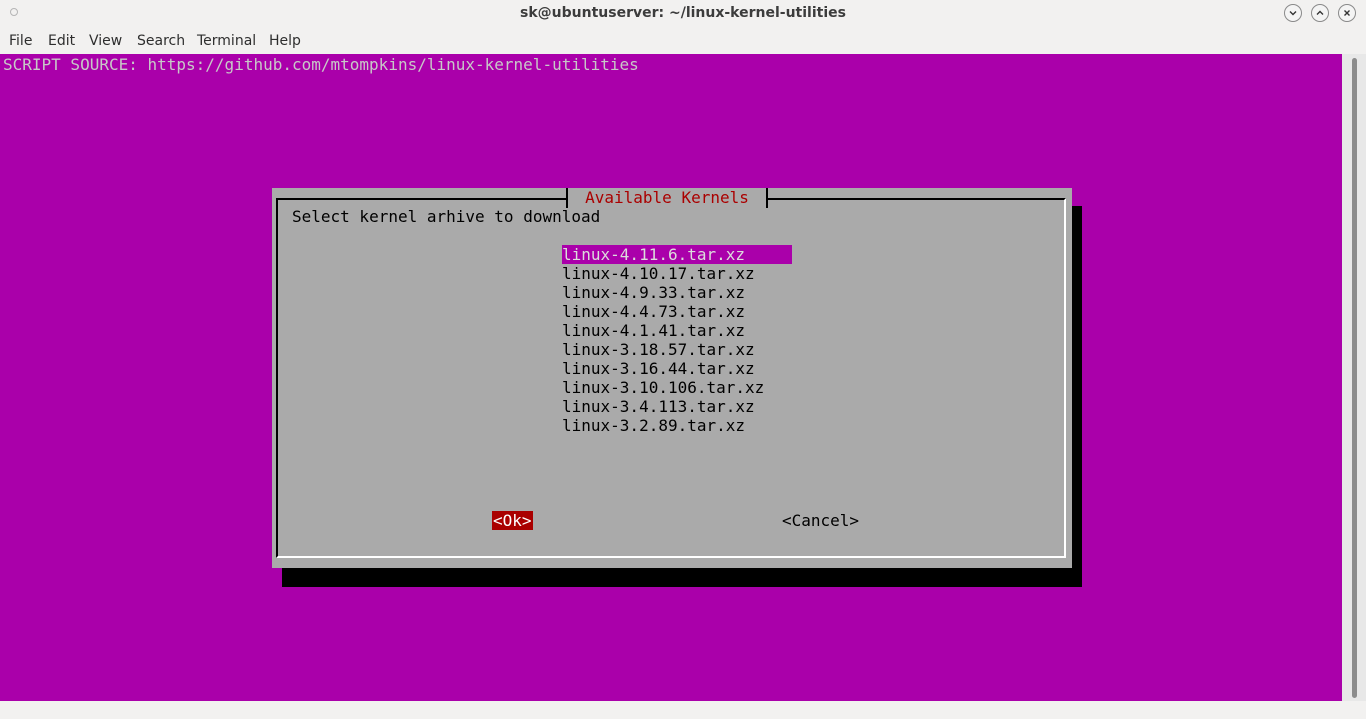 The width and height of the screenshot is (1366, 719). I want to click on kernel-item: linux-4.4.73.tar.xz, so click(677, 311).